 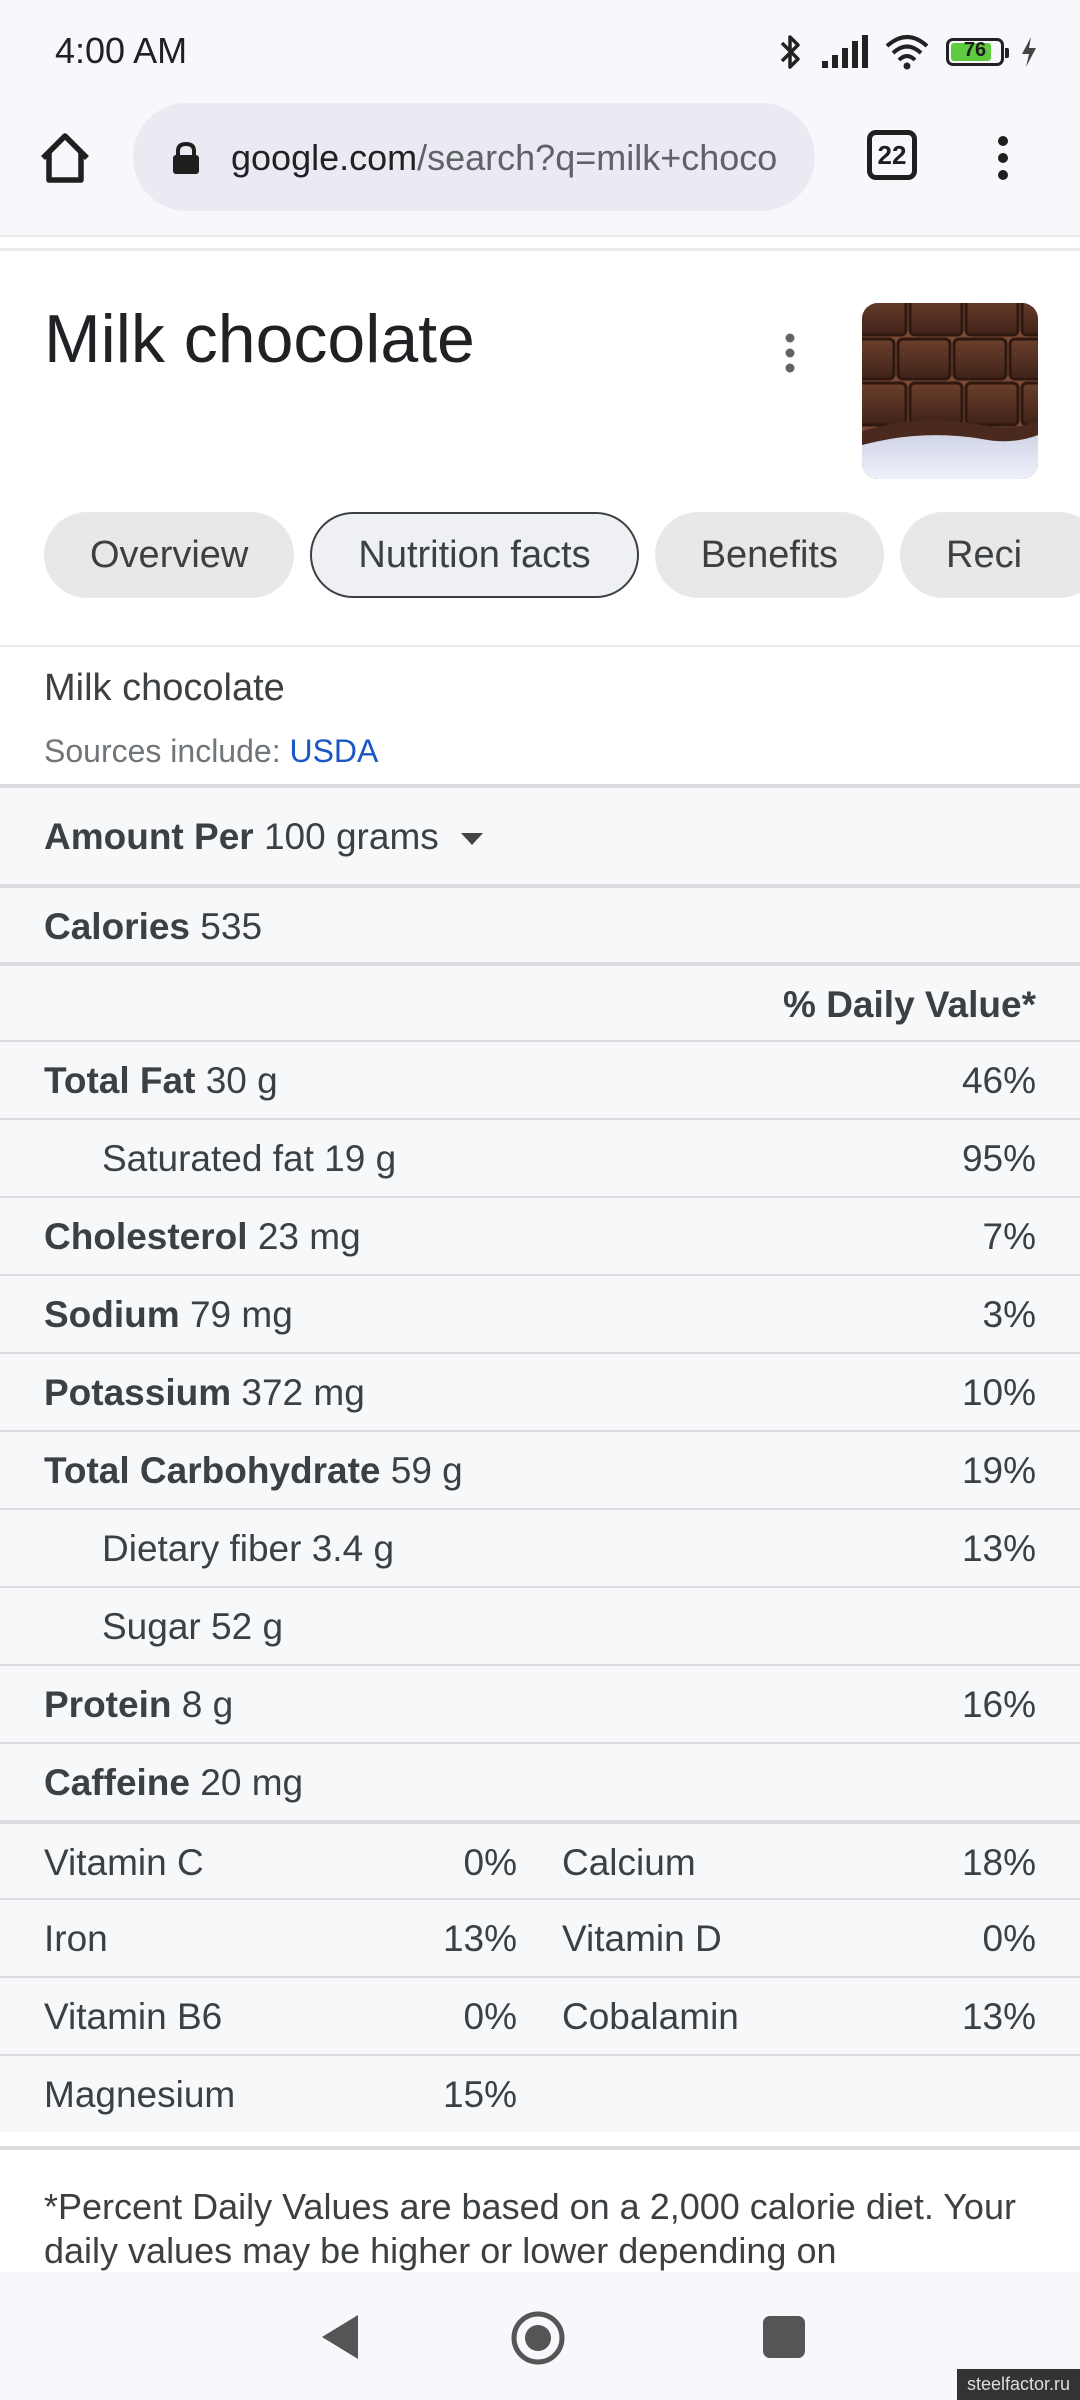 What do you see at coordinates (990, 555) in the screenshot?
I see `chip-recipes: Reci` at bounding box center [990, 555].